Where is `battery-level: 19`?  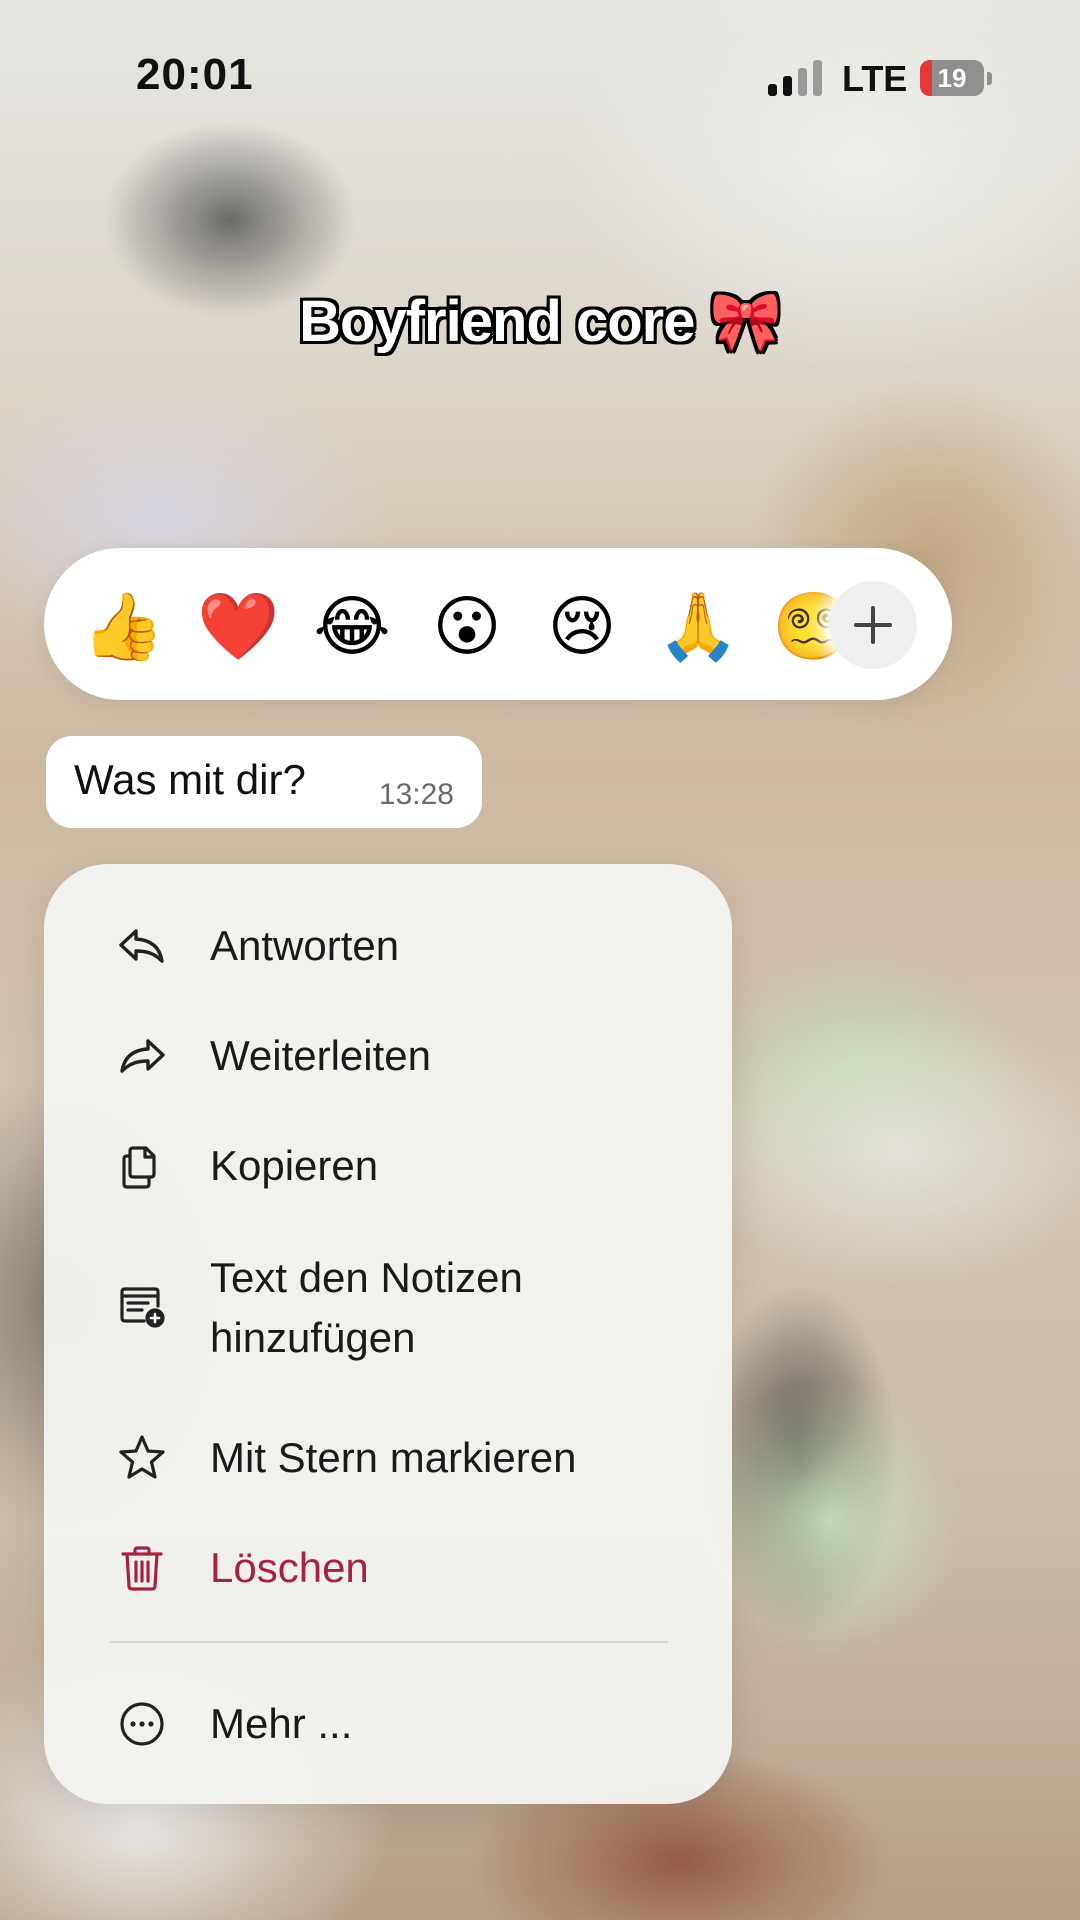
battery-level: 19 is located at coordinates (952, 78).